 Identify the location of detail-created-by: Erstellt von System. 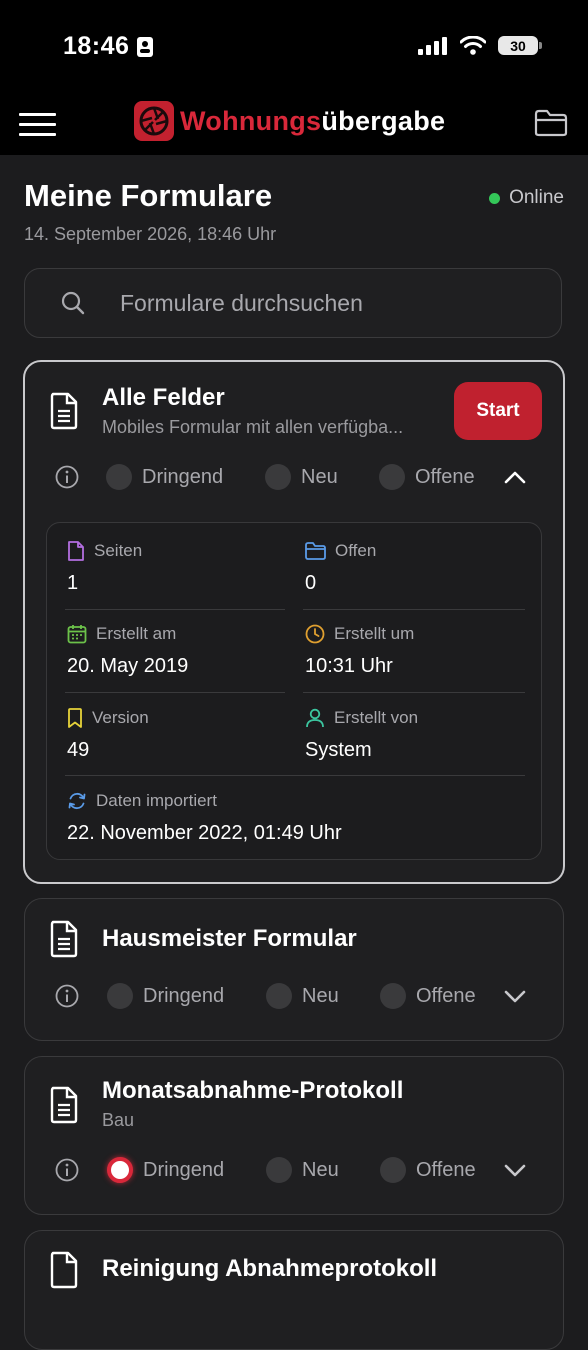
(415, 735).